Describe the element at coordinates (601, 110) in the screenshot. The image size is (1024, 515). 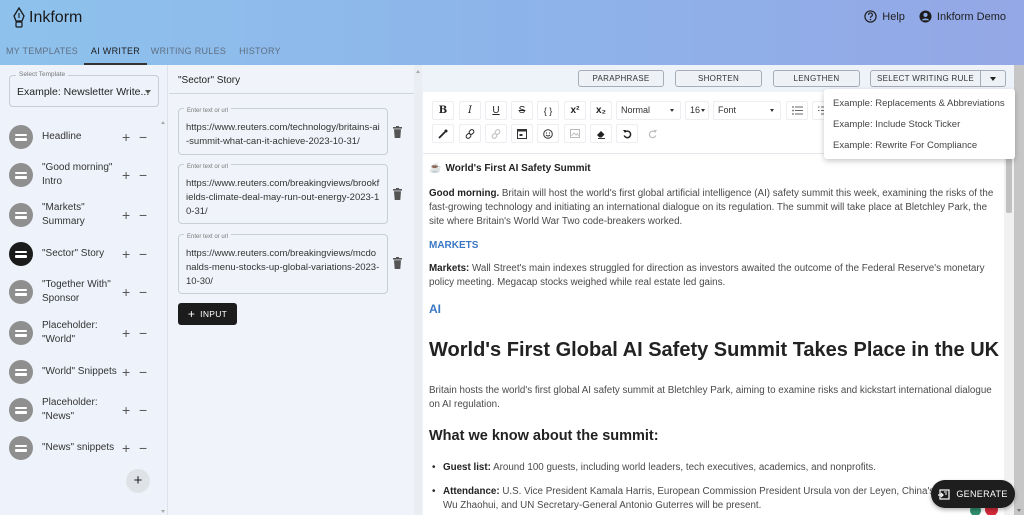
I see `subscript-button: x₂` at that location.